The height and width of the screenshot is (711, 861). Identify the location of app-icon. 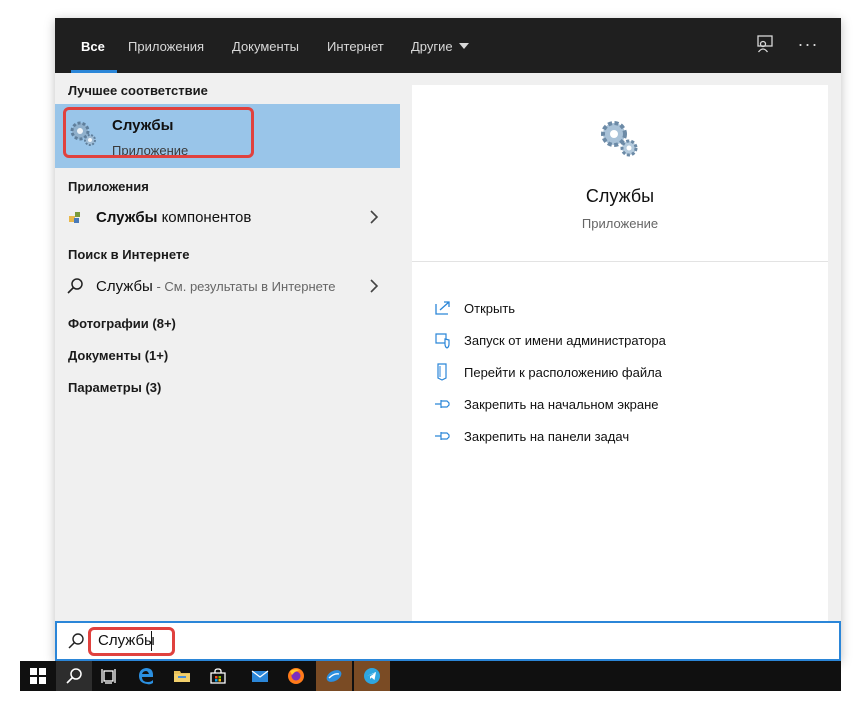
(334, 676).